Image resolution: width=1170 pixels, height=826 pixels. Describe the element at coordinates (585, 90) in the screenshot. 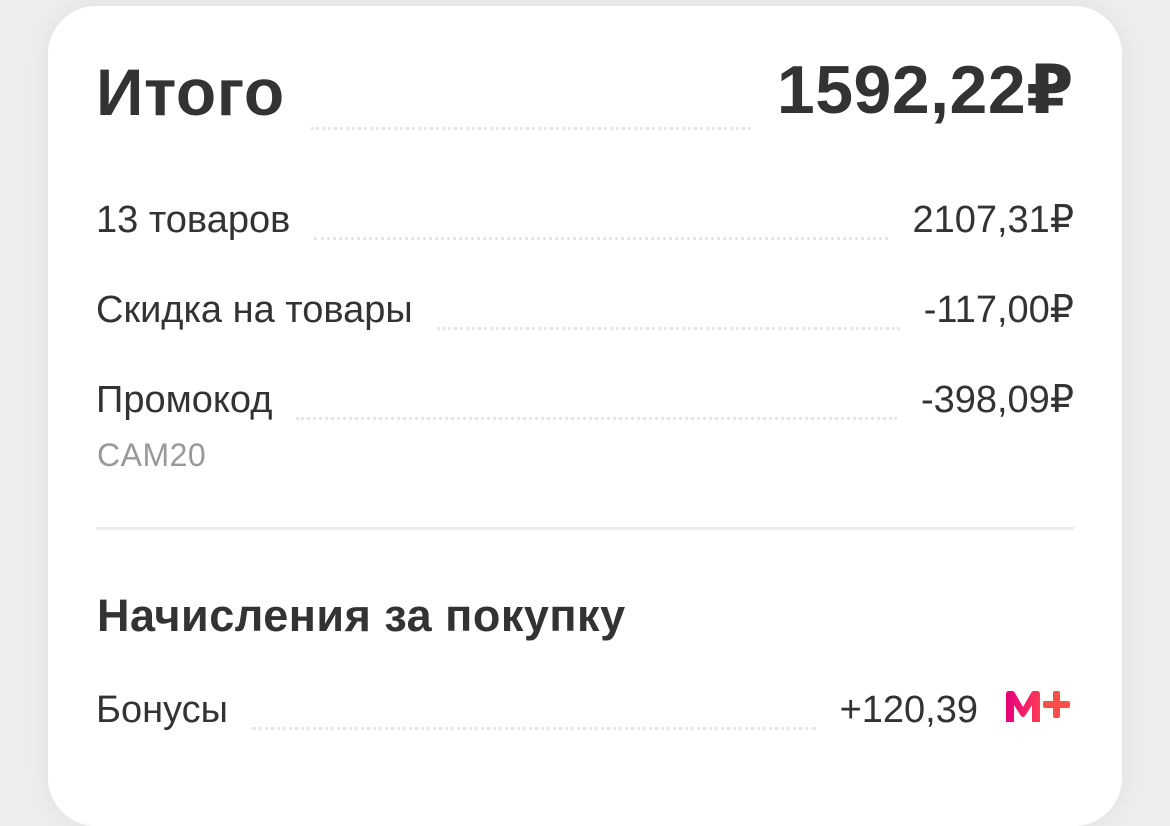

I see `total-row: Итого 1592,22₽` at that location.